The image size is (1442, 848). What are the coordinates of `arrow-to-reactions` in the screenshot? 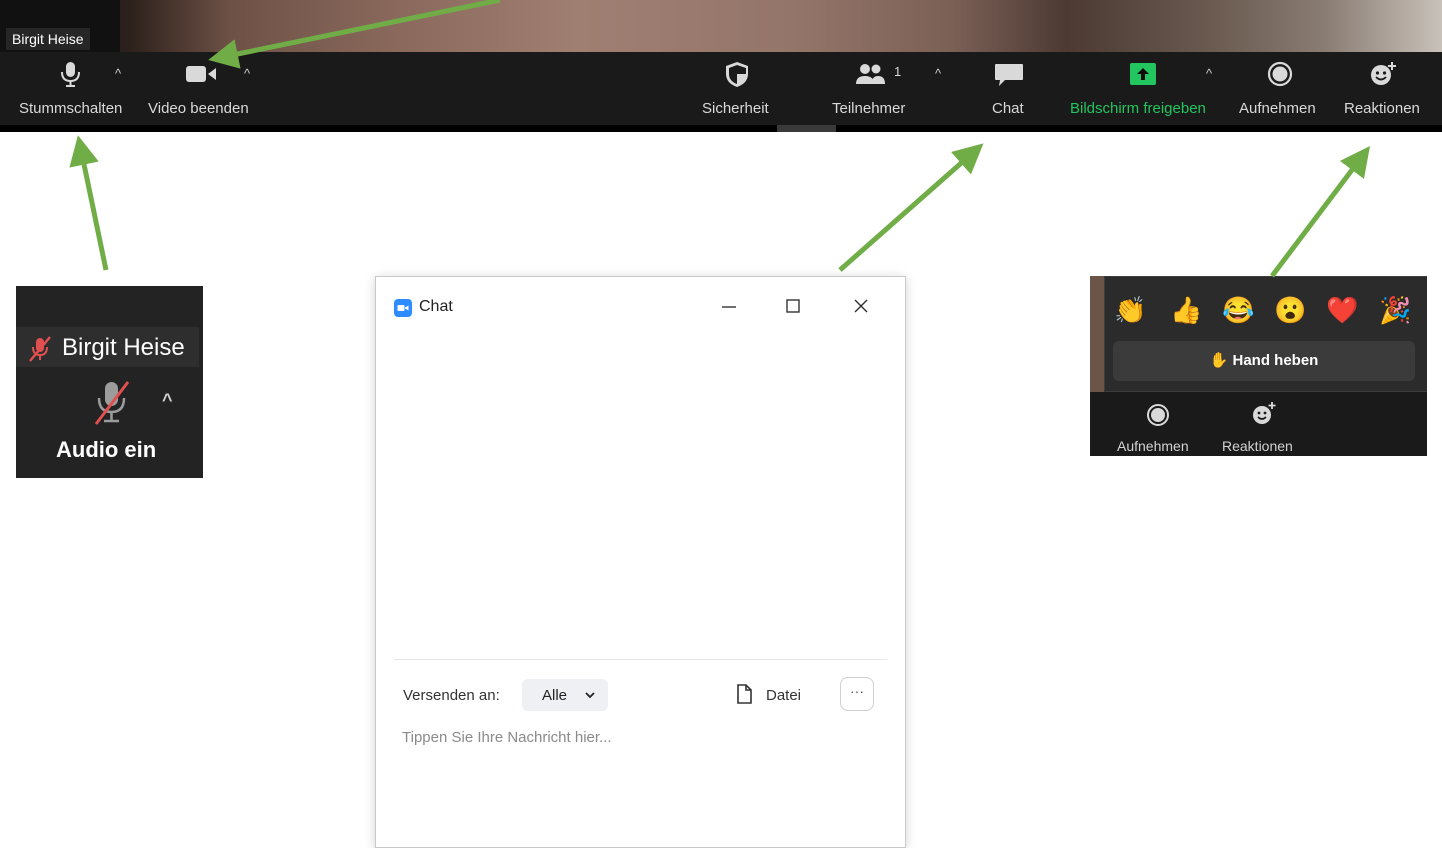 It's located at (1320, 212).